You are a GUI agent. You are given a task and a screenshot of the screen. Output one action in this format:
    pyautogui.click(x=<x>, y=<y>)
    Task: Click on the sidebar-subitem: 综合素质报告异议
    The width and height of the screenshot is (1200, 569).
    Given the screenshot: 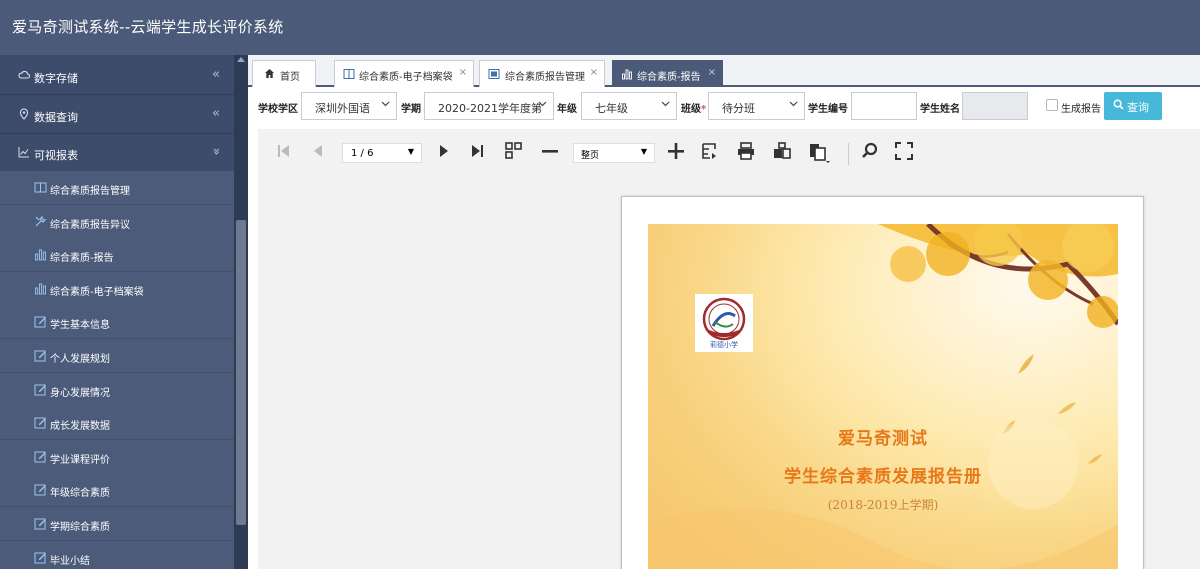 What is the action you would take?
    pyautogui.click(x=117, y=221)
    